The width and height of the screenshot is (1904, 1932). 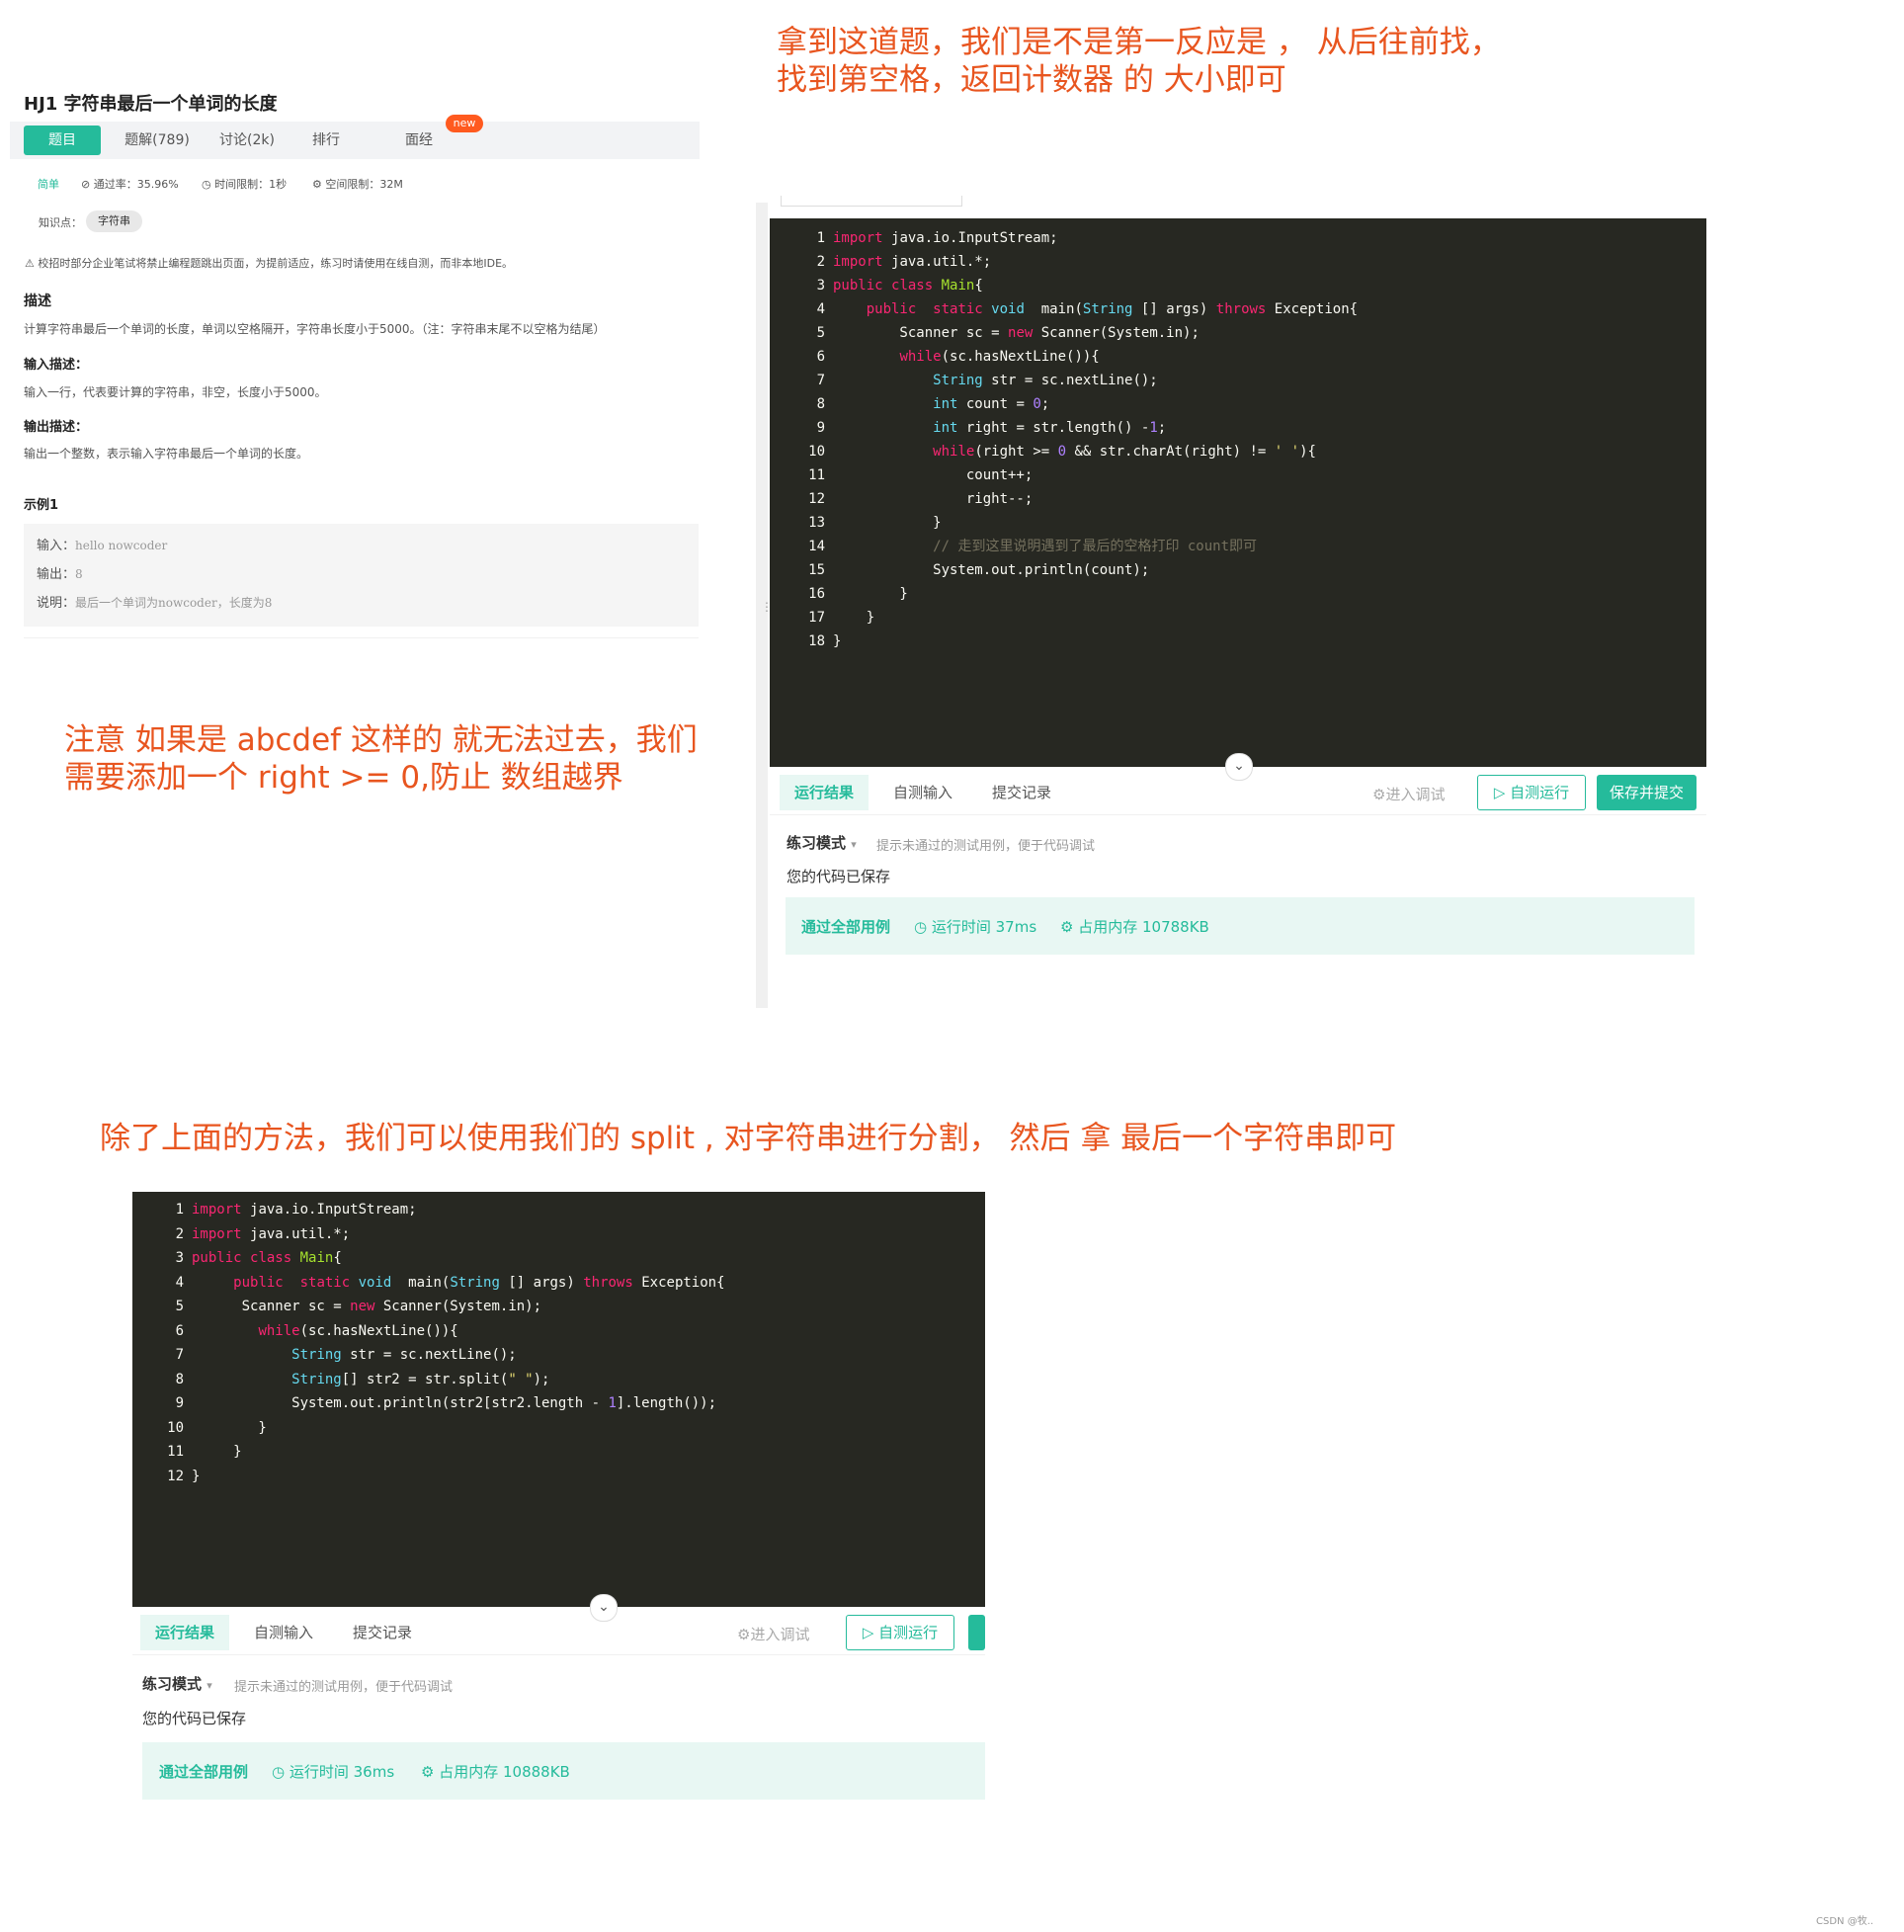 I want to click on watermark-text: CSDN @牧.., so click(x=1845, y=1921).